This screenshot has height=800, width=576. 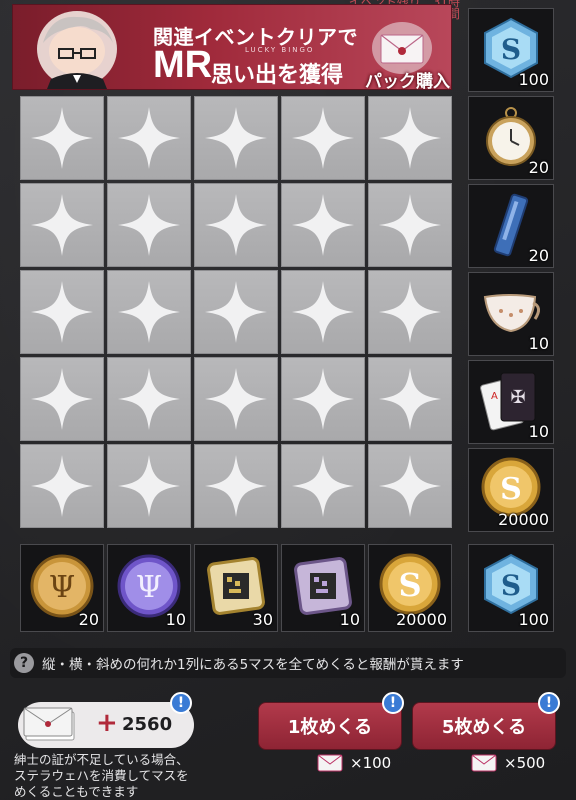 I want to click on reward-slot: 30, so click(x=236, y=588).